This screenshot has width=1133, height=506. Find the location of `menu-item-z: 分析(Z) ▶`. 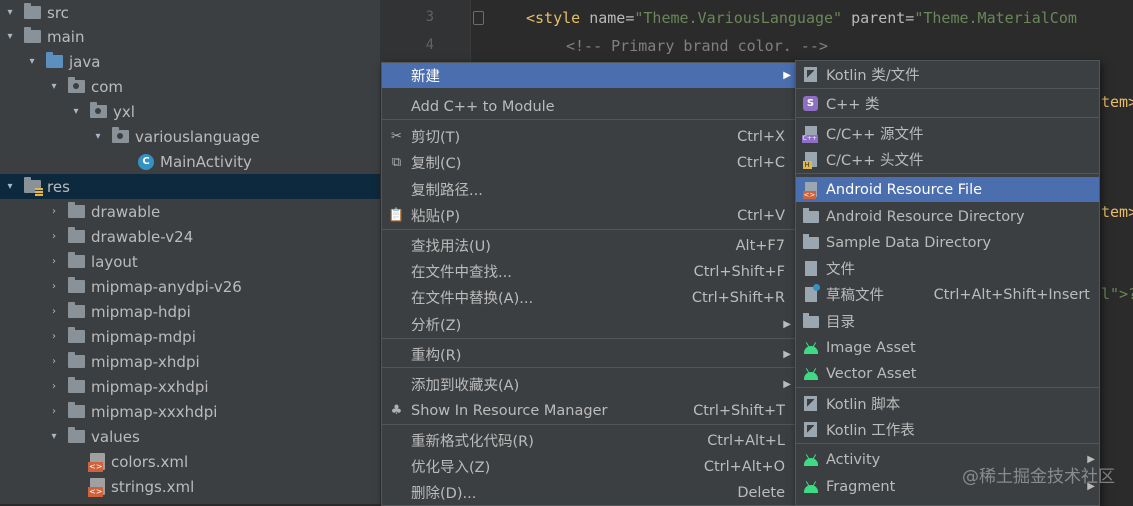

menu-item-z: 分析(Z) ▶ is located at coordinates (588, 324).